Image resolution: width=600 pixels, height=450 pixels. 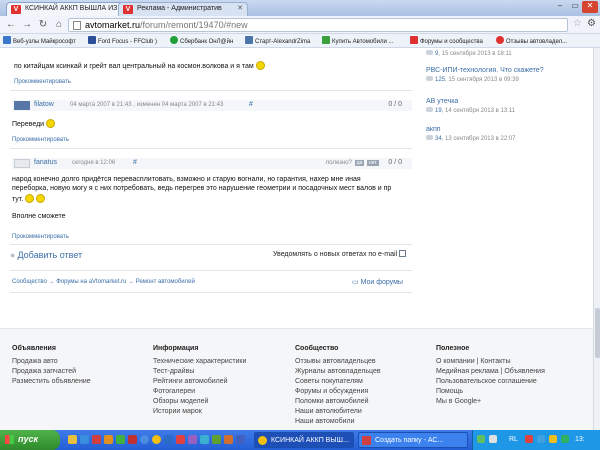 What do you see at coordinates (340, 254) in the screenshot?
I see `notify-email: Уведомлять о новых ответах по e-mail` at bounding box center [340, 254].